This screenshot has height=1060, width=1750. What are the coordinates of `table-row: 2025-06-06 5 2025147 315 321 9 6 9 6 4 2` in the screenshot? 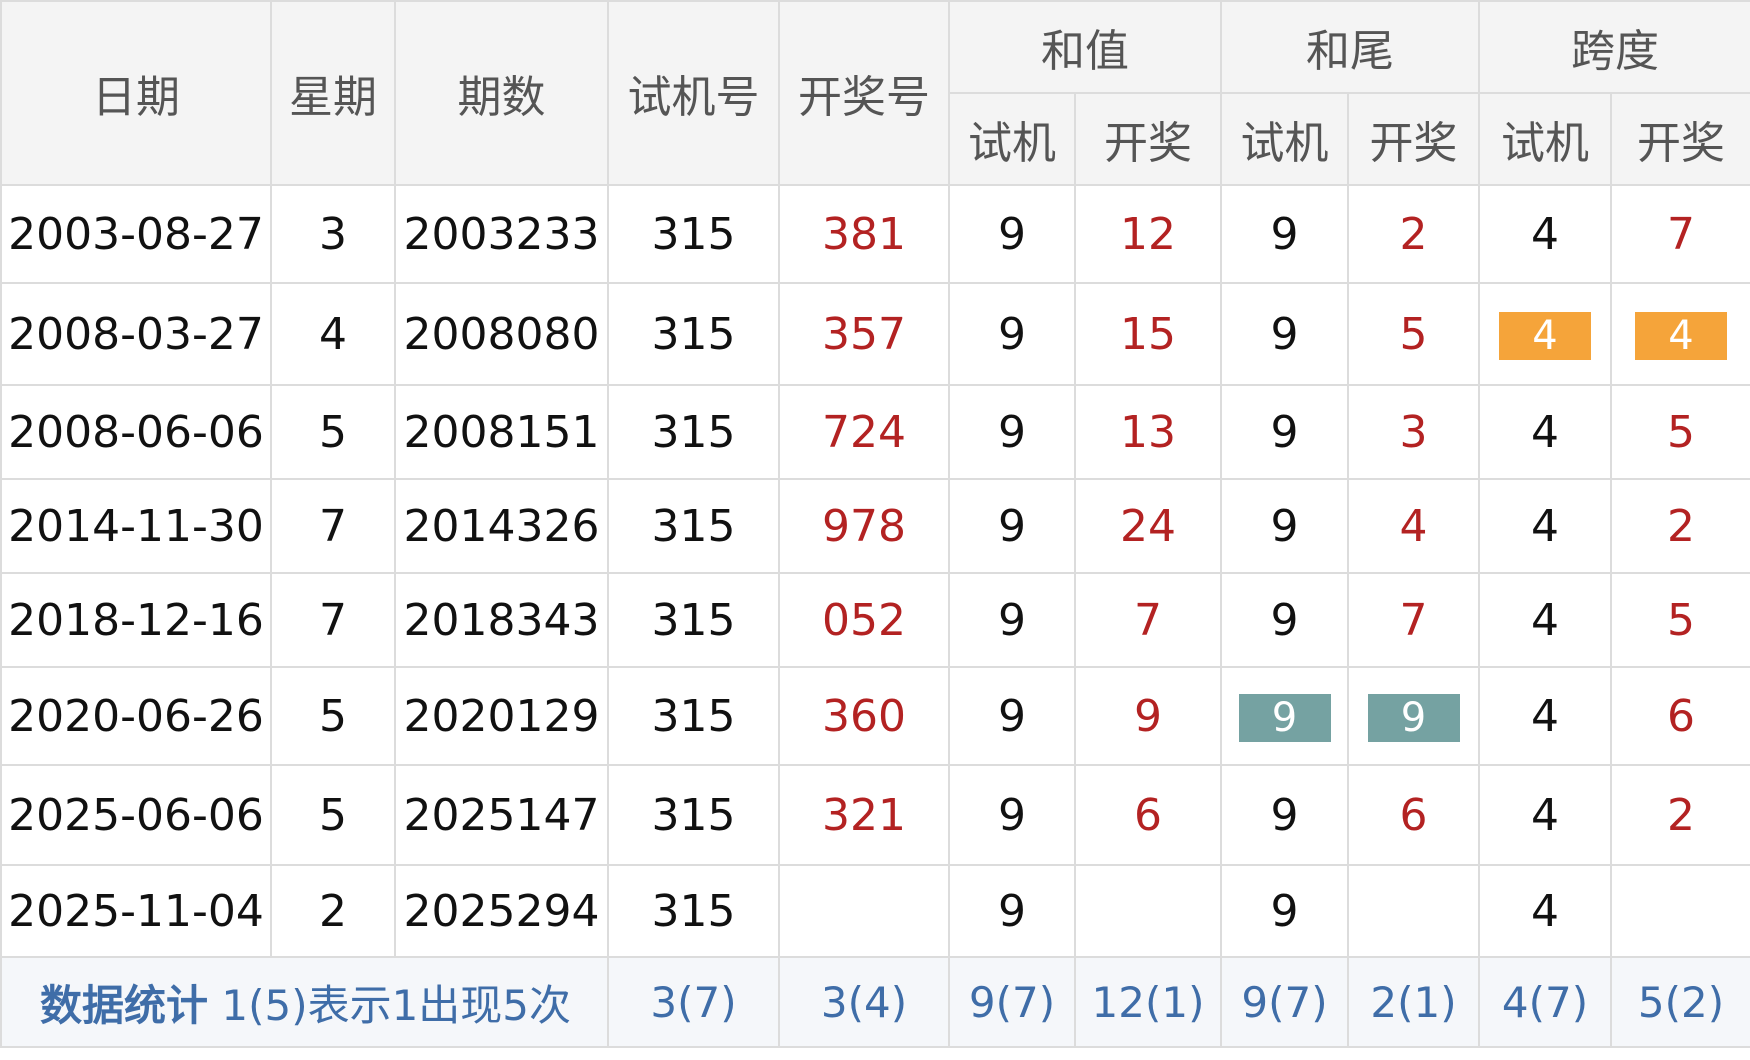 It's located at (875, 815).